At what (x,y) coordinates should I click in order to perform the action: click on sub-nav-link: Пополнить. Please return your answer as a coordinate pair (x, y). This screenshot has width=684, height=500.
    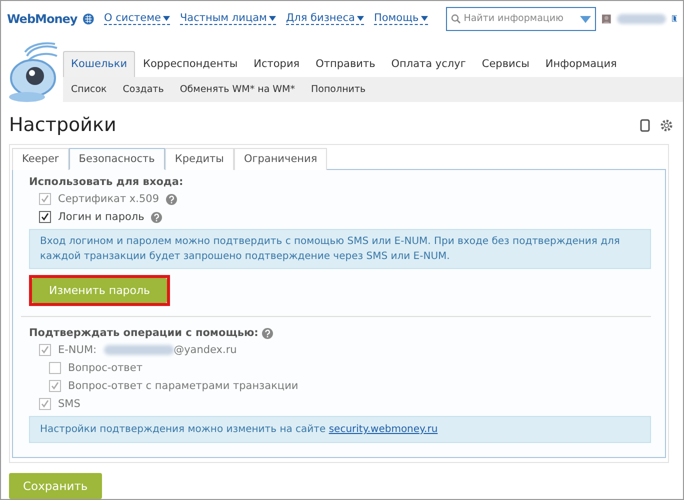
    Looking at the image, I should click on (338, 89).